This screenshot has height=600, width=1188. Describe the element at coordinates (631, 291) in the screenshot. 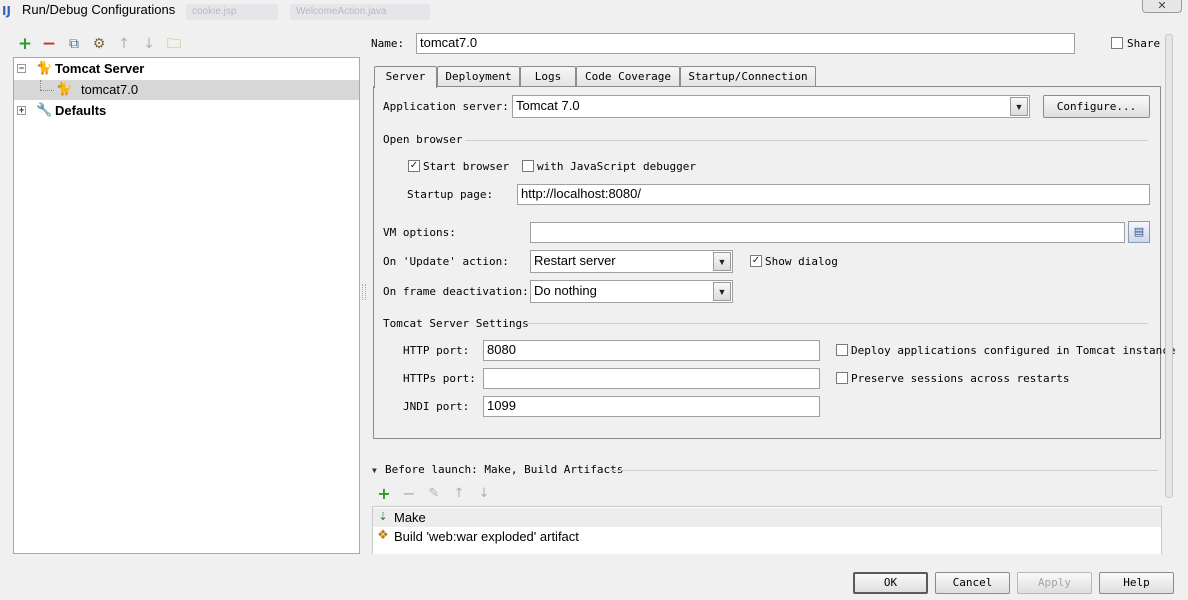

I see `on-frame-deactivation-select: Do nothing ▼` at that location.